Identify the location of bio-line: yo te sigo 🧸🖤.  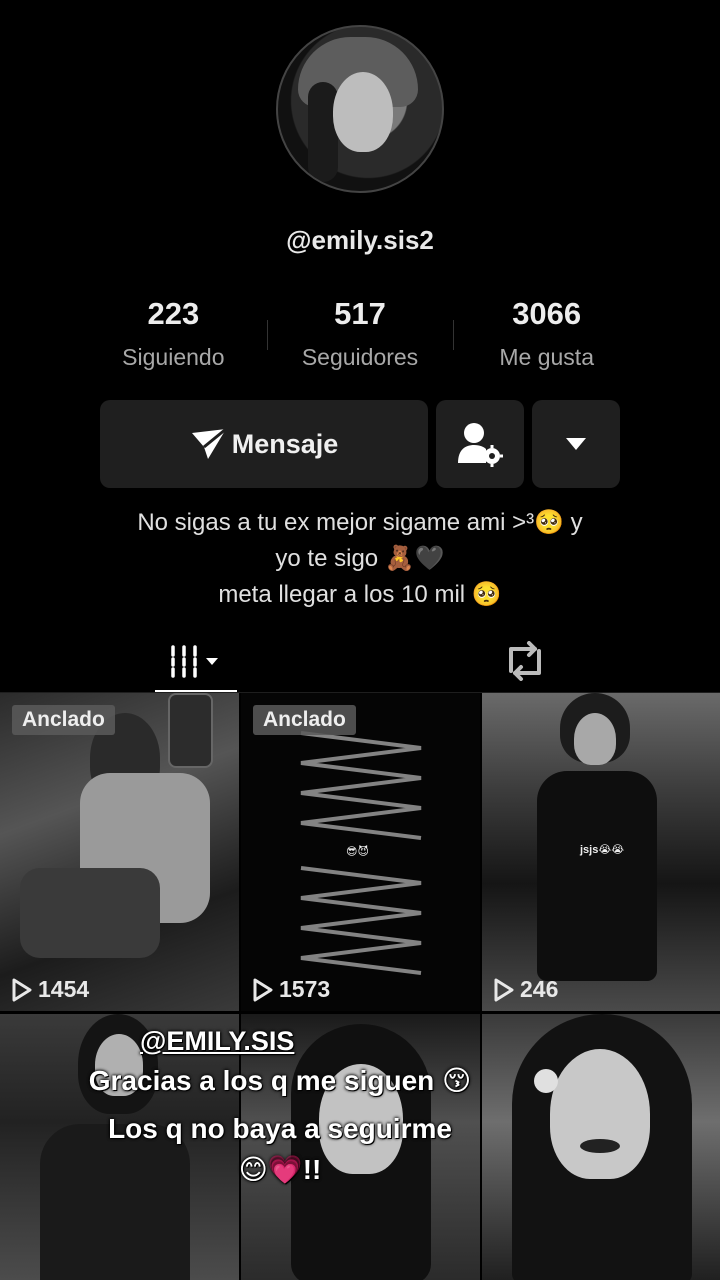
(360, 558).